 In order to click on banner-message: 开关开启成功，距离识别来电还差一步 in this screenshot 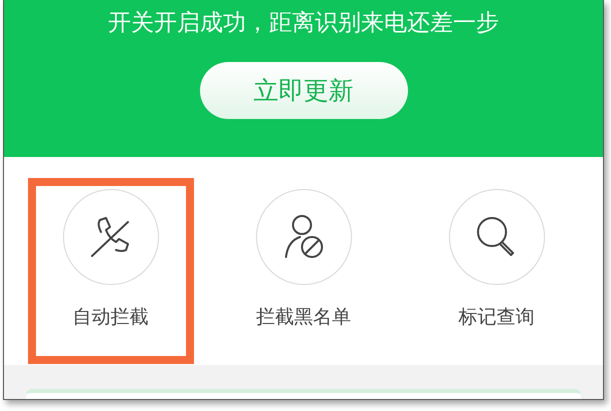, I will do `click(303, 23)`.